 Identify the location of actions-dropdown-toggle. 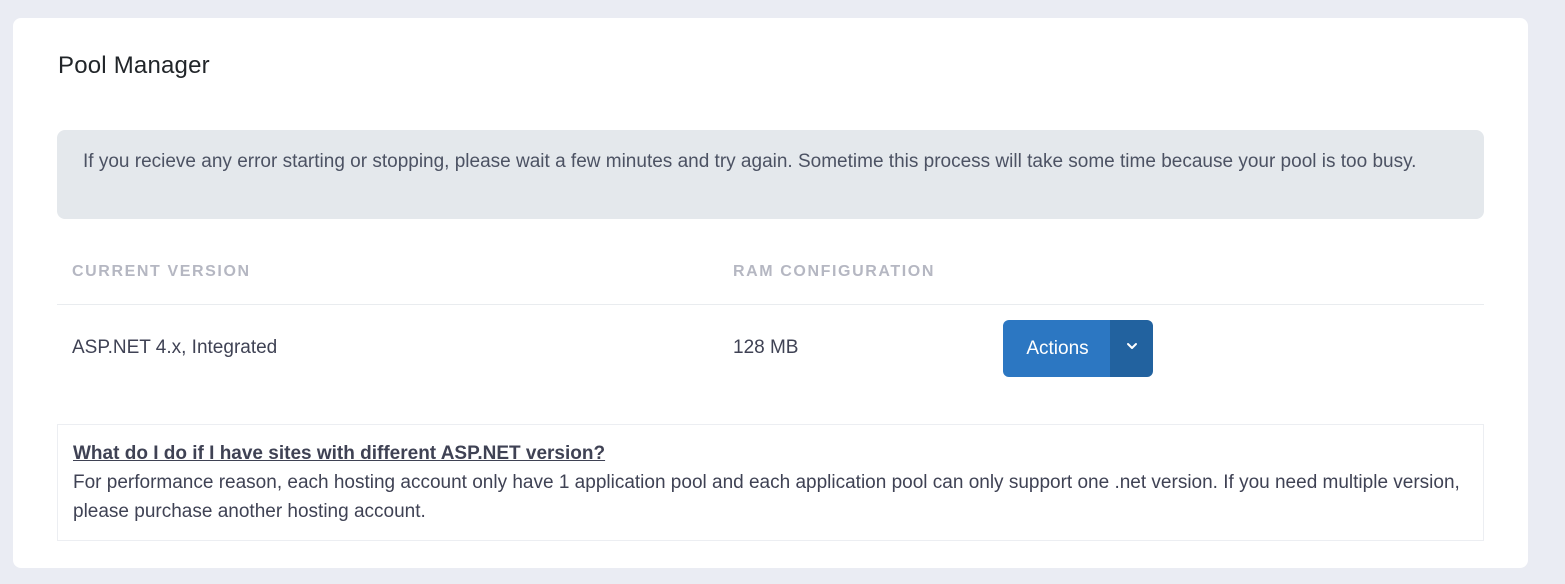
(1131, 348).